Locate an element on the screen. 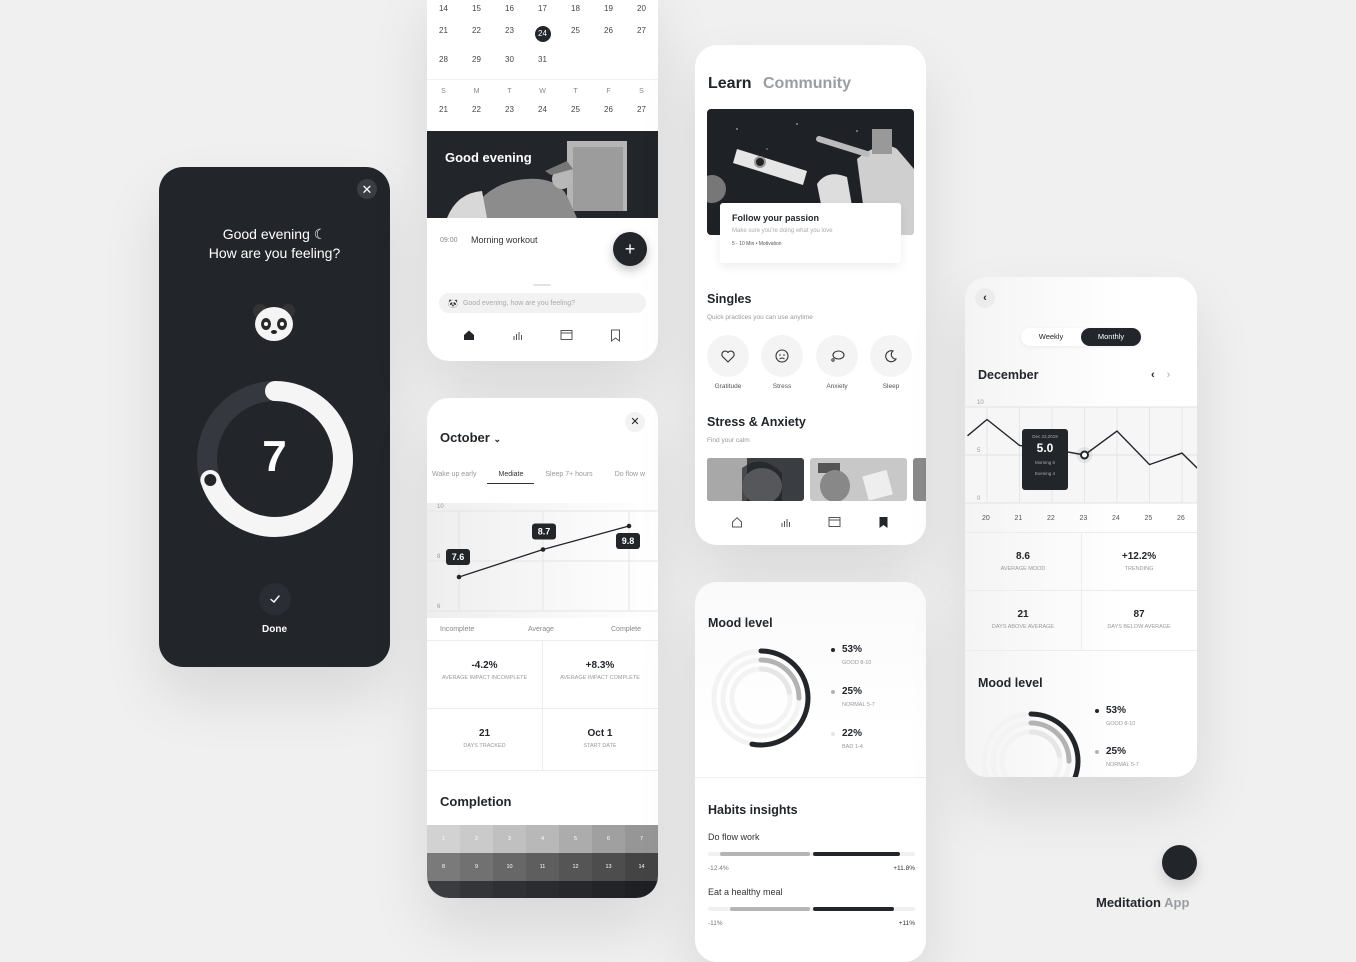 The height and width of the screenshot is (962, 1356). drag-handle is located at coordinates (542, 285).